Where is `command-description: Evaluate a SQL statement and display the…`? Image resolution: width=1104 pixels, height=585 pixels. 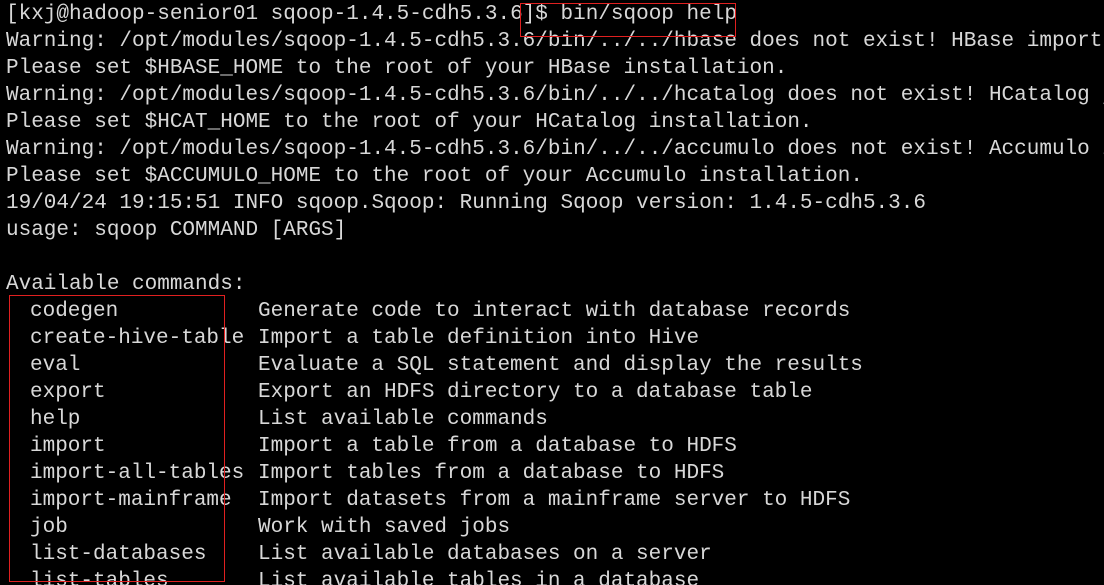
command-description: Evaluate a SQL statement and display the… is located at coordinates (560, 365).